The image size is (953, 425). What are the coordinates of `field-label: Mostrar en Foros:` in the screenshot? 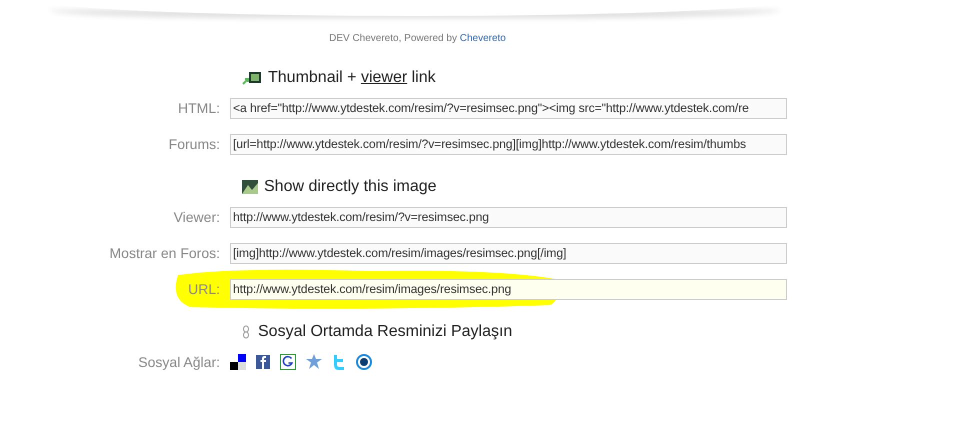 It's located at (164, 253).